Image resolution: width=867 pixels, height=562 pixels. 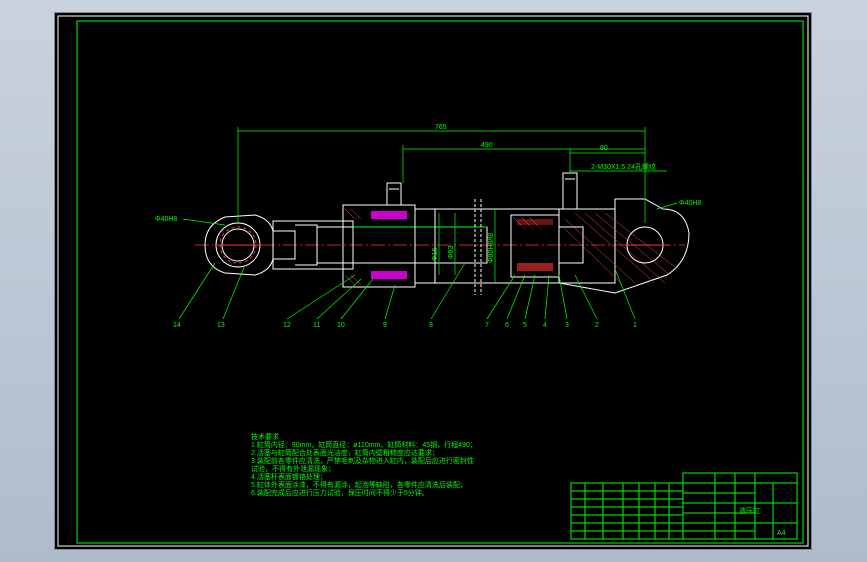 I want to click on balloon-8: 8, so click(x=431, y=325).